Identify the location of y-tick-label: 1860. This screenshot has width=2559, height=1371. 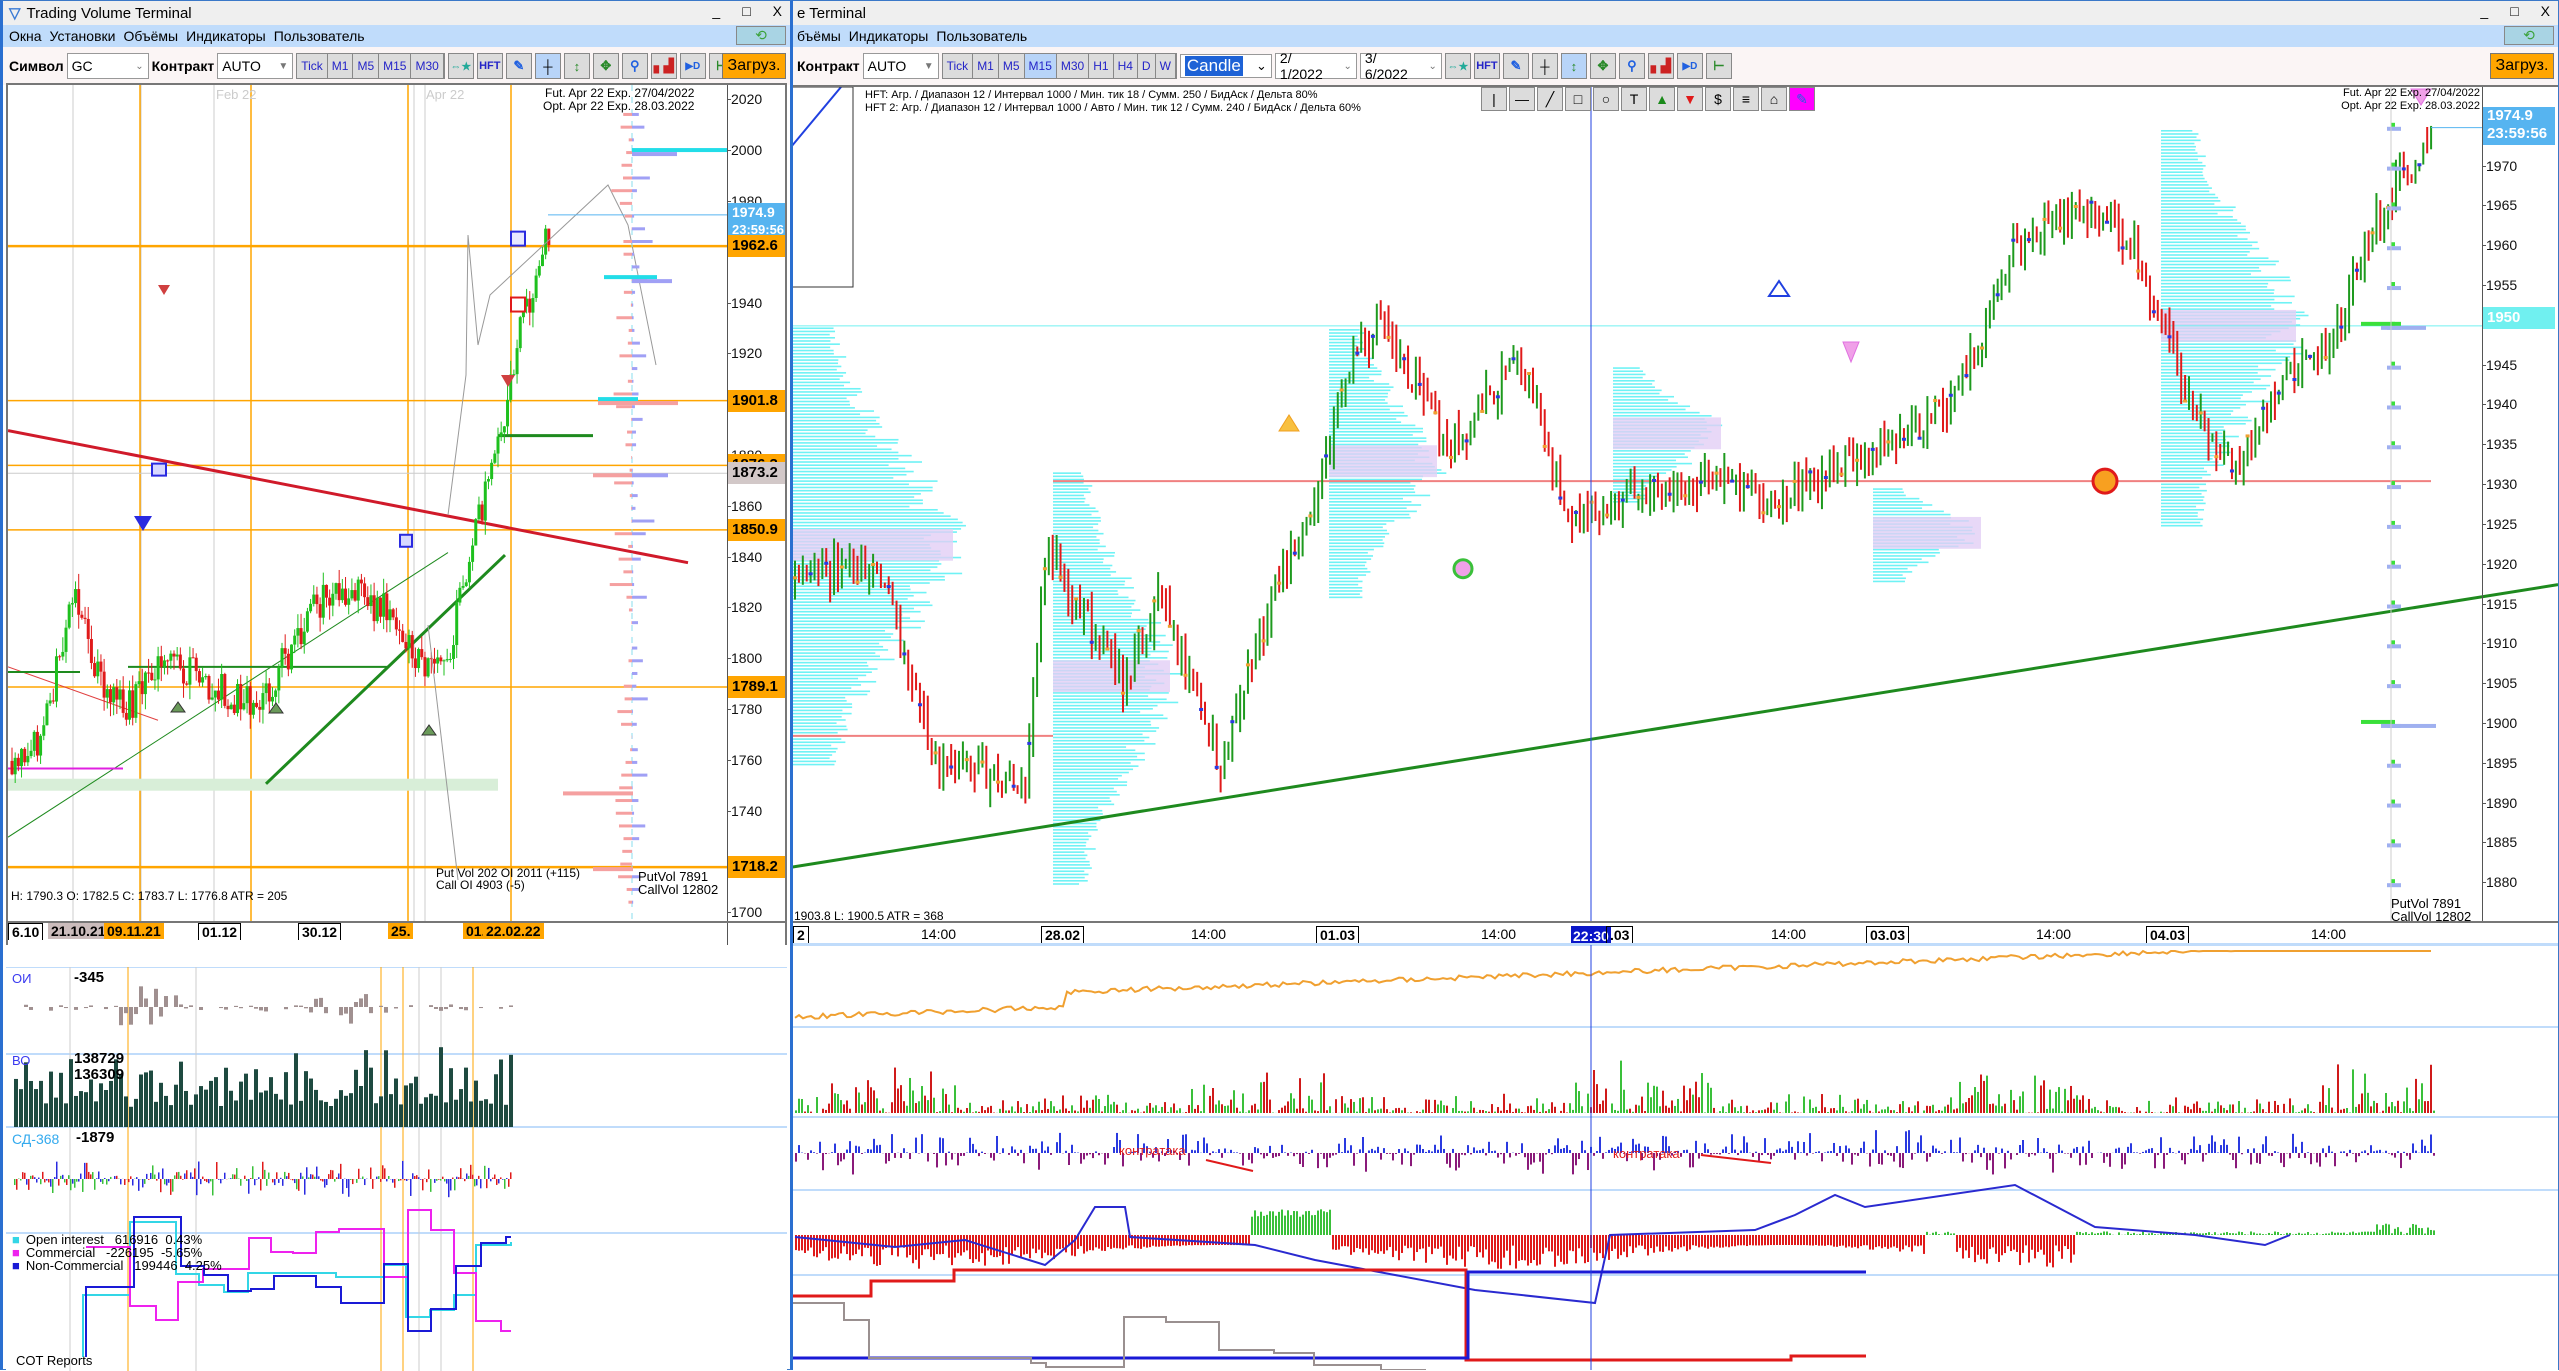
(746, 506).